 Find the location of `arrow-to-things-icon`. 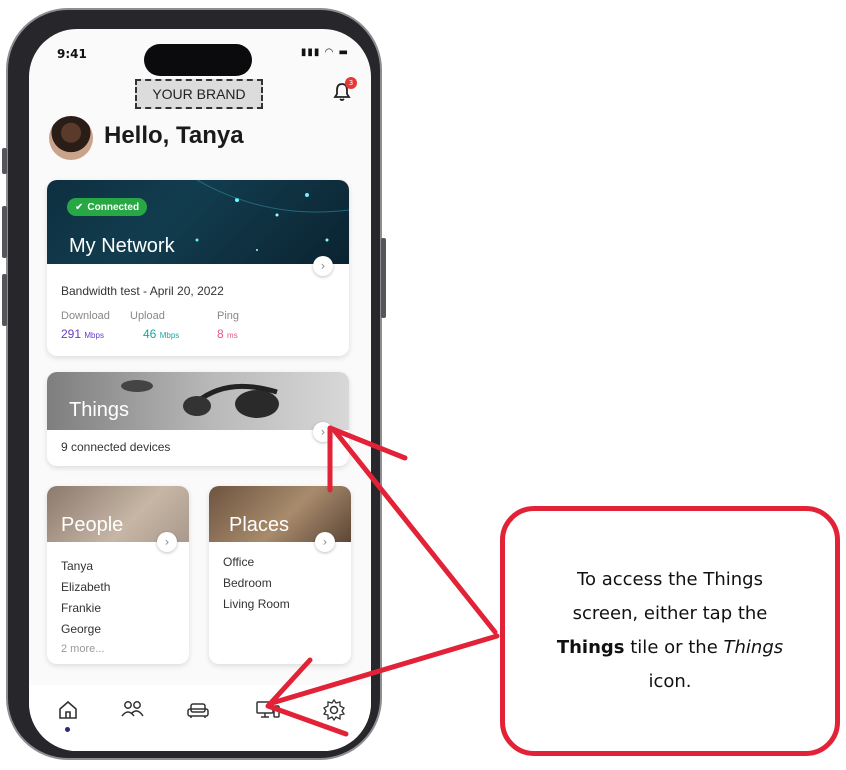

arrow-to-things-icon is located at coordinates (384, 669).